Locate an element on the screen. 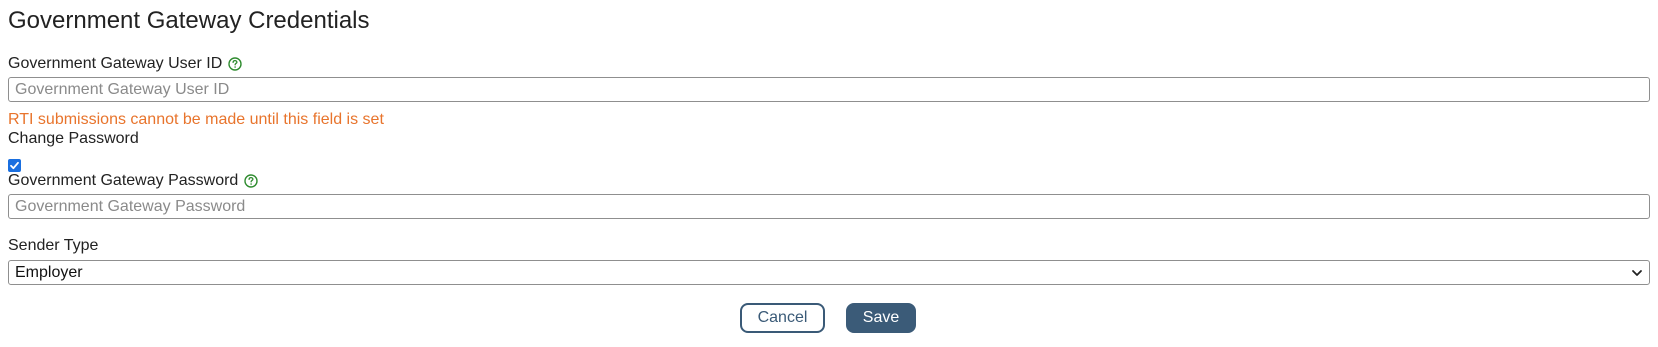  sender-type-label: Sender Type is located at coordinates (53, 245).